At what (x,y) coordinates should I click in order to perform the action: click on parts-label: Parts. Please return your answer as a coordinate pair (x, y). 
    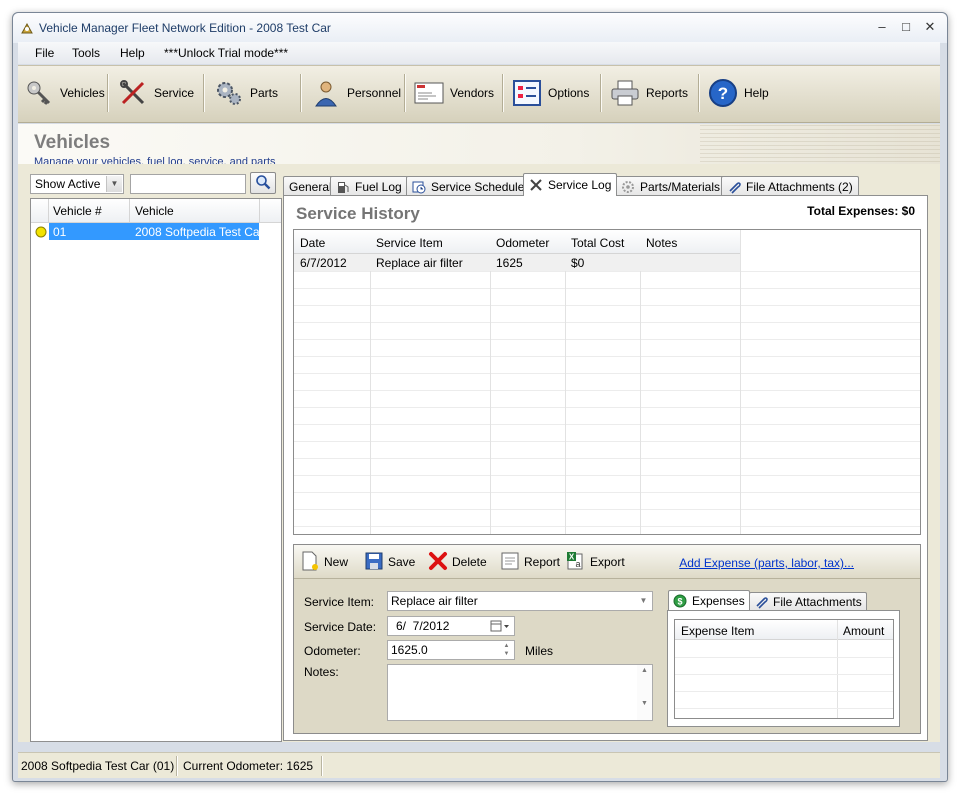
    Looking at the image, I should click on (264, 93).